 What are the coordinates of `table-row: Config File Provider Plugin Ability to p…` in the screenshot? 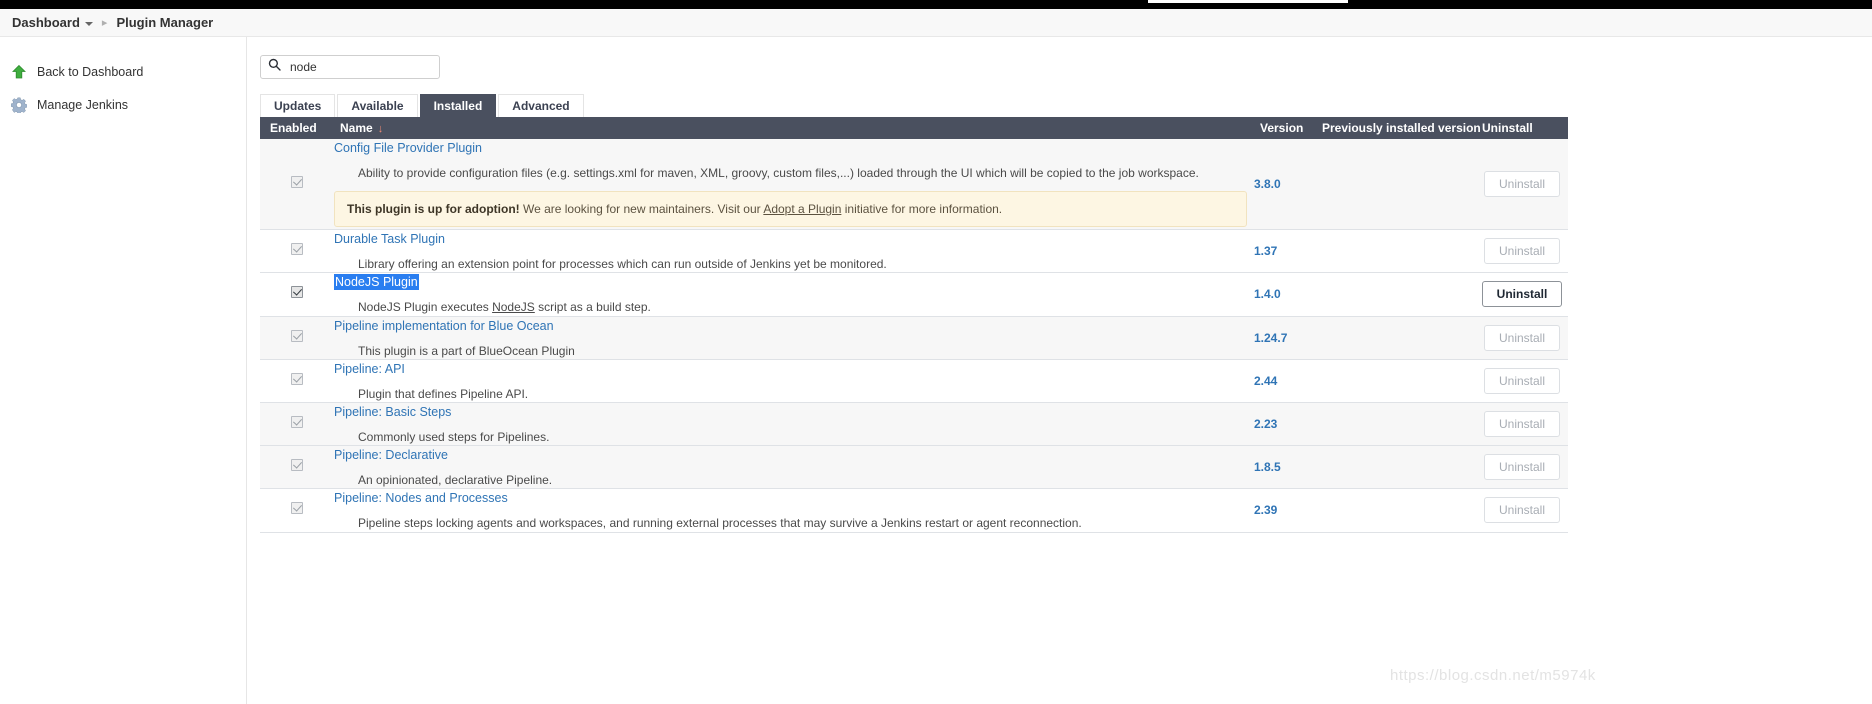 It's located at (914, 184).